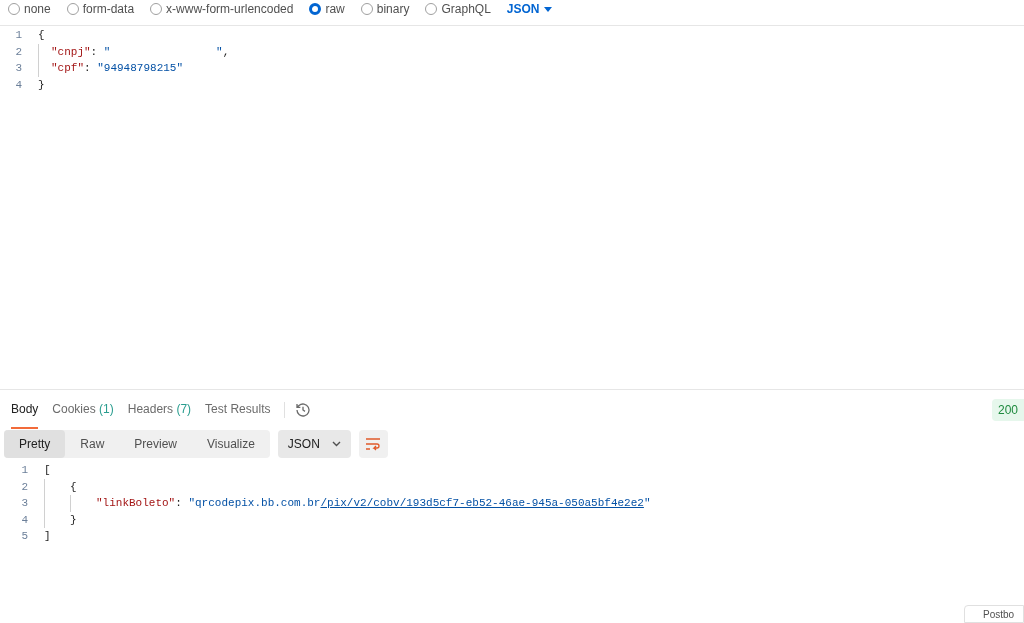 The height and width of the screenshot is (623, 1024). What do you see at coordinates (529, 9) in the screenshot?
I see `language-dropdown: JSON` at bounding box center [529, 9].